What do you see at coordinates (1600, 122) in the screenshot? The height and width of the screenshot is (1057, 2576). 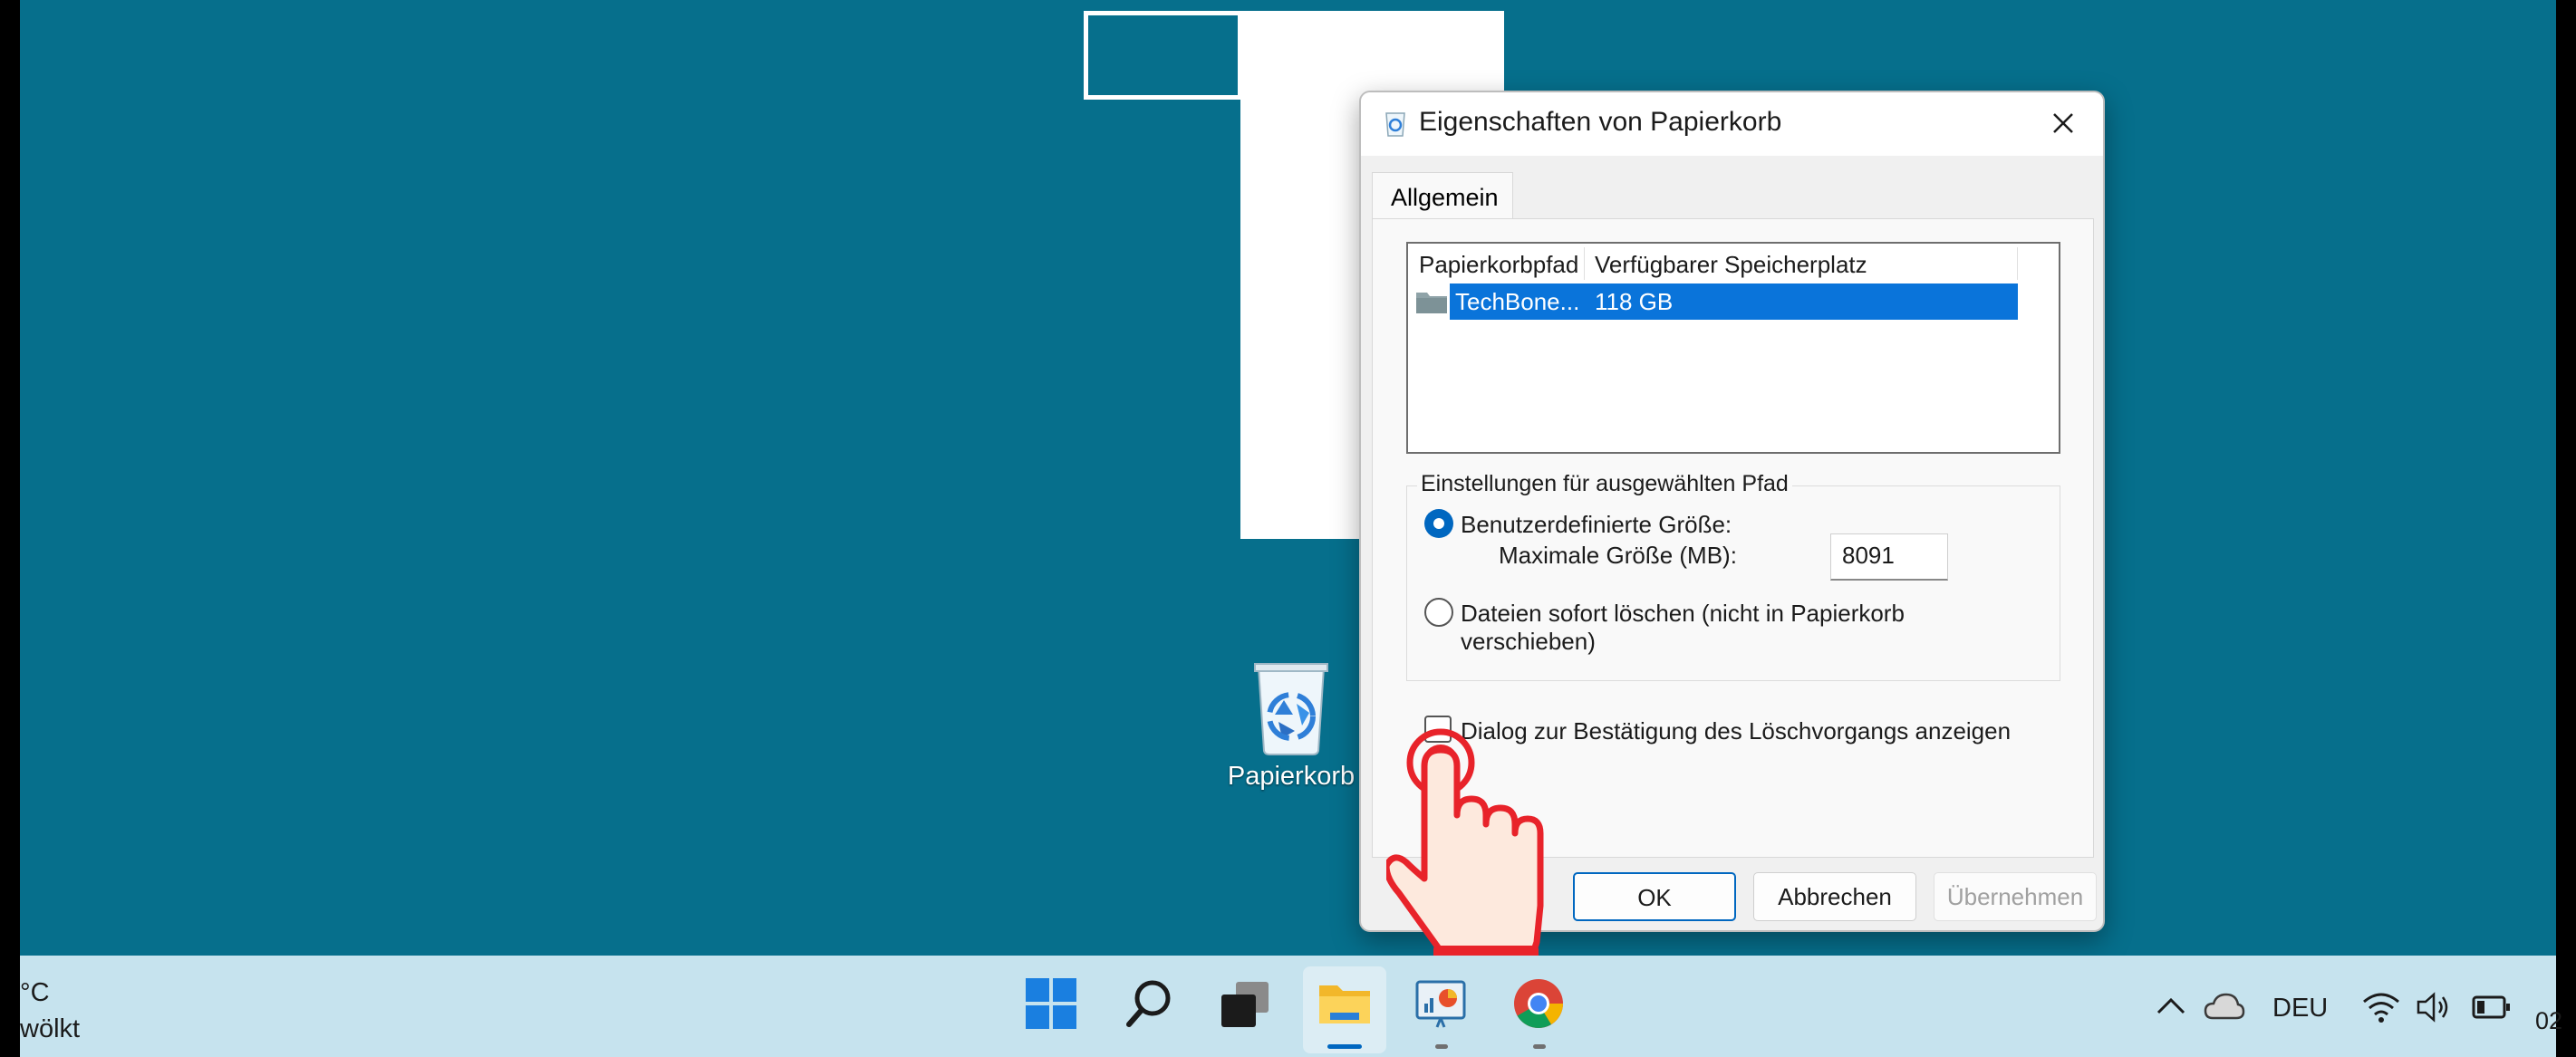 I see `dialog-title: Eigenschaften von Papierkorb` at bounding box center [1600, 122].